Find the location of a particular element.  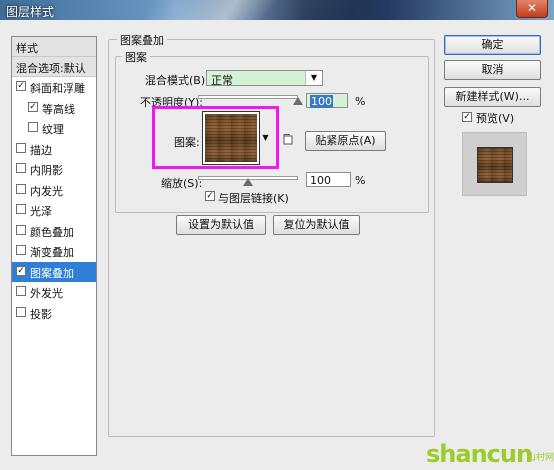

style-item: 图案叠加 is located at coordinates (54, 271).